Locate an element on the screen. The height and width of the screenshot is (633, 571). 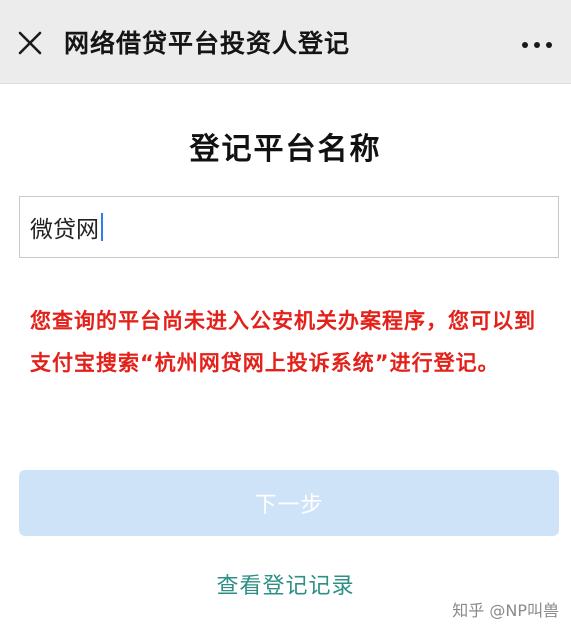
text-caret is located at coordinates (102, 227).